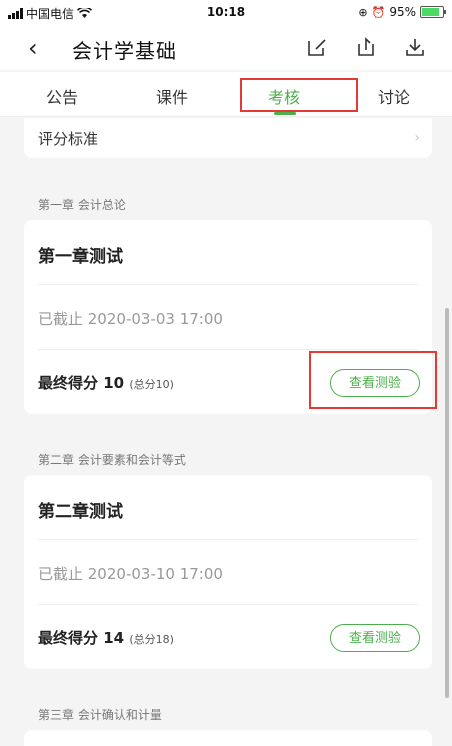 Image resolution: width=452 pixels, height=746 pixels. Describe the element at coordinates (124, 51) in the screenshot. I see `page-title: 会计学基础` at that location.